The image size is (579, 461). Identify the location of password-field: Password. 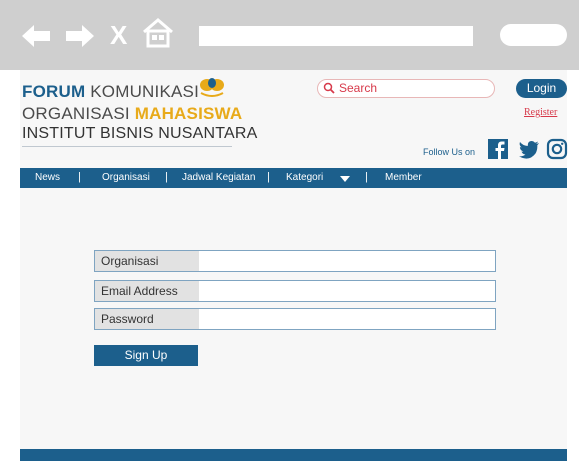
(295, 319).